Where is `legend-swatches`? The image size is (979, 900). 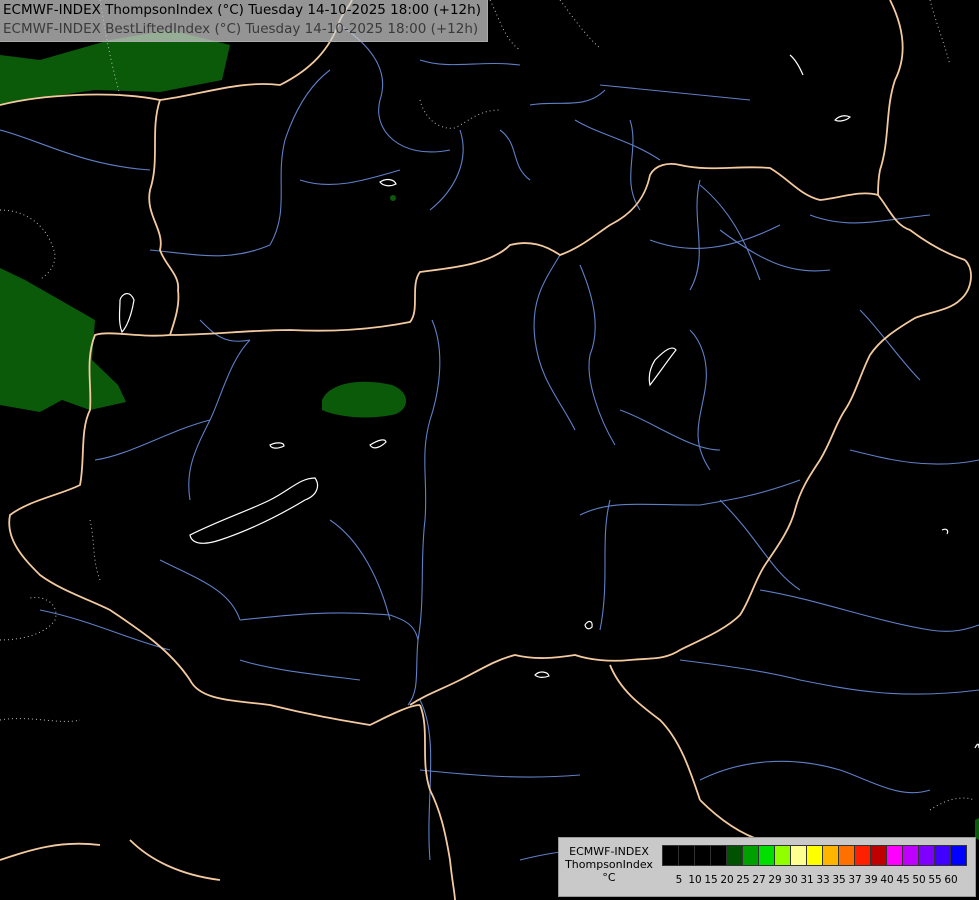
legend-swatches is located at coordinates (814, 856).